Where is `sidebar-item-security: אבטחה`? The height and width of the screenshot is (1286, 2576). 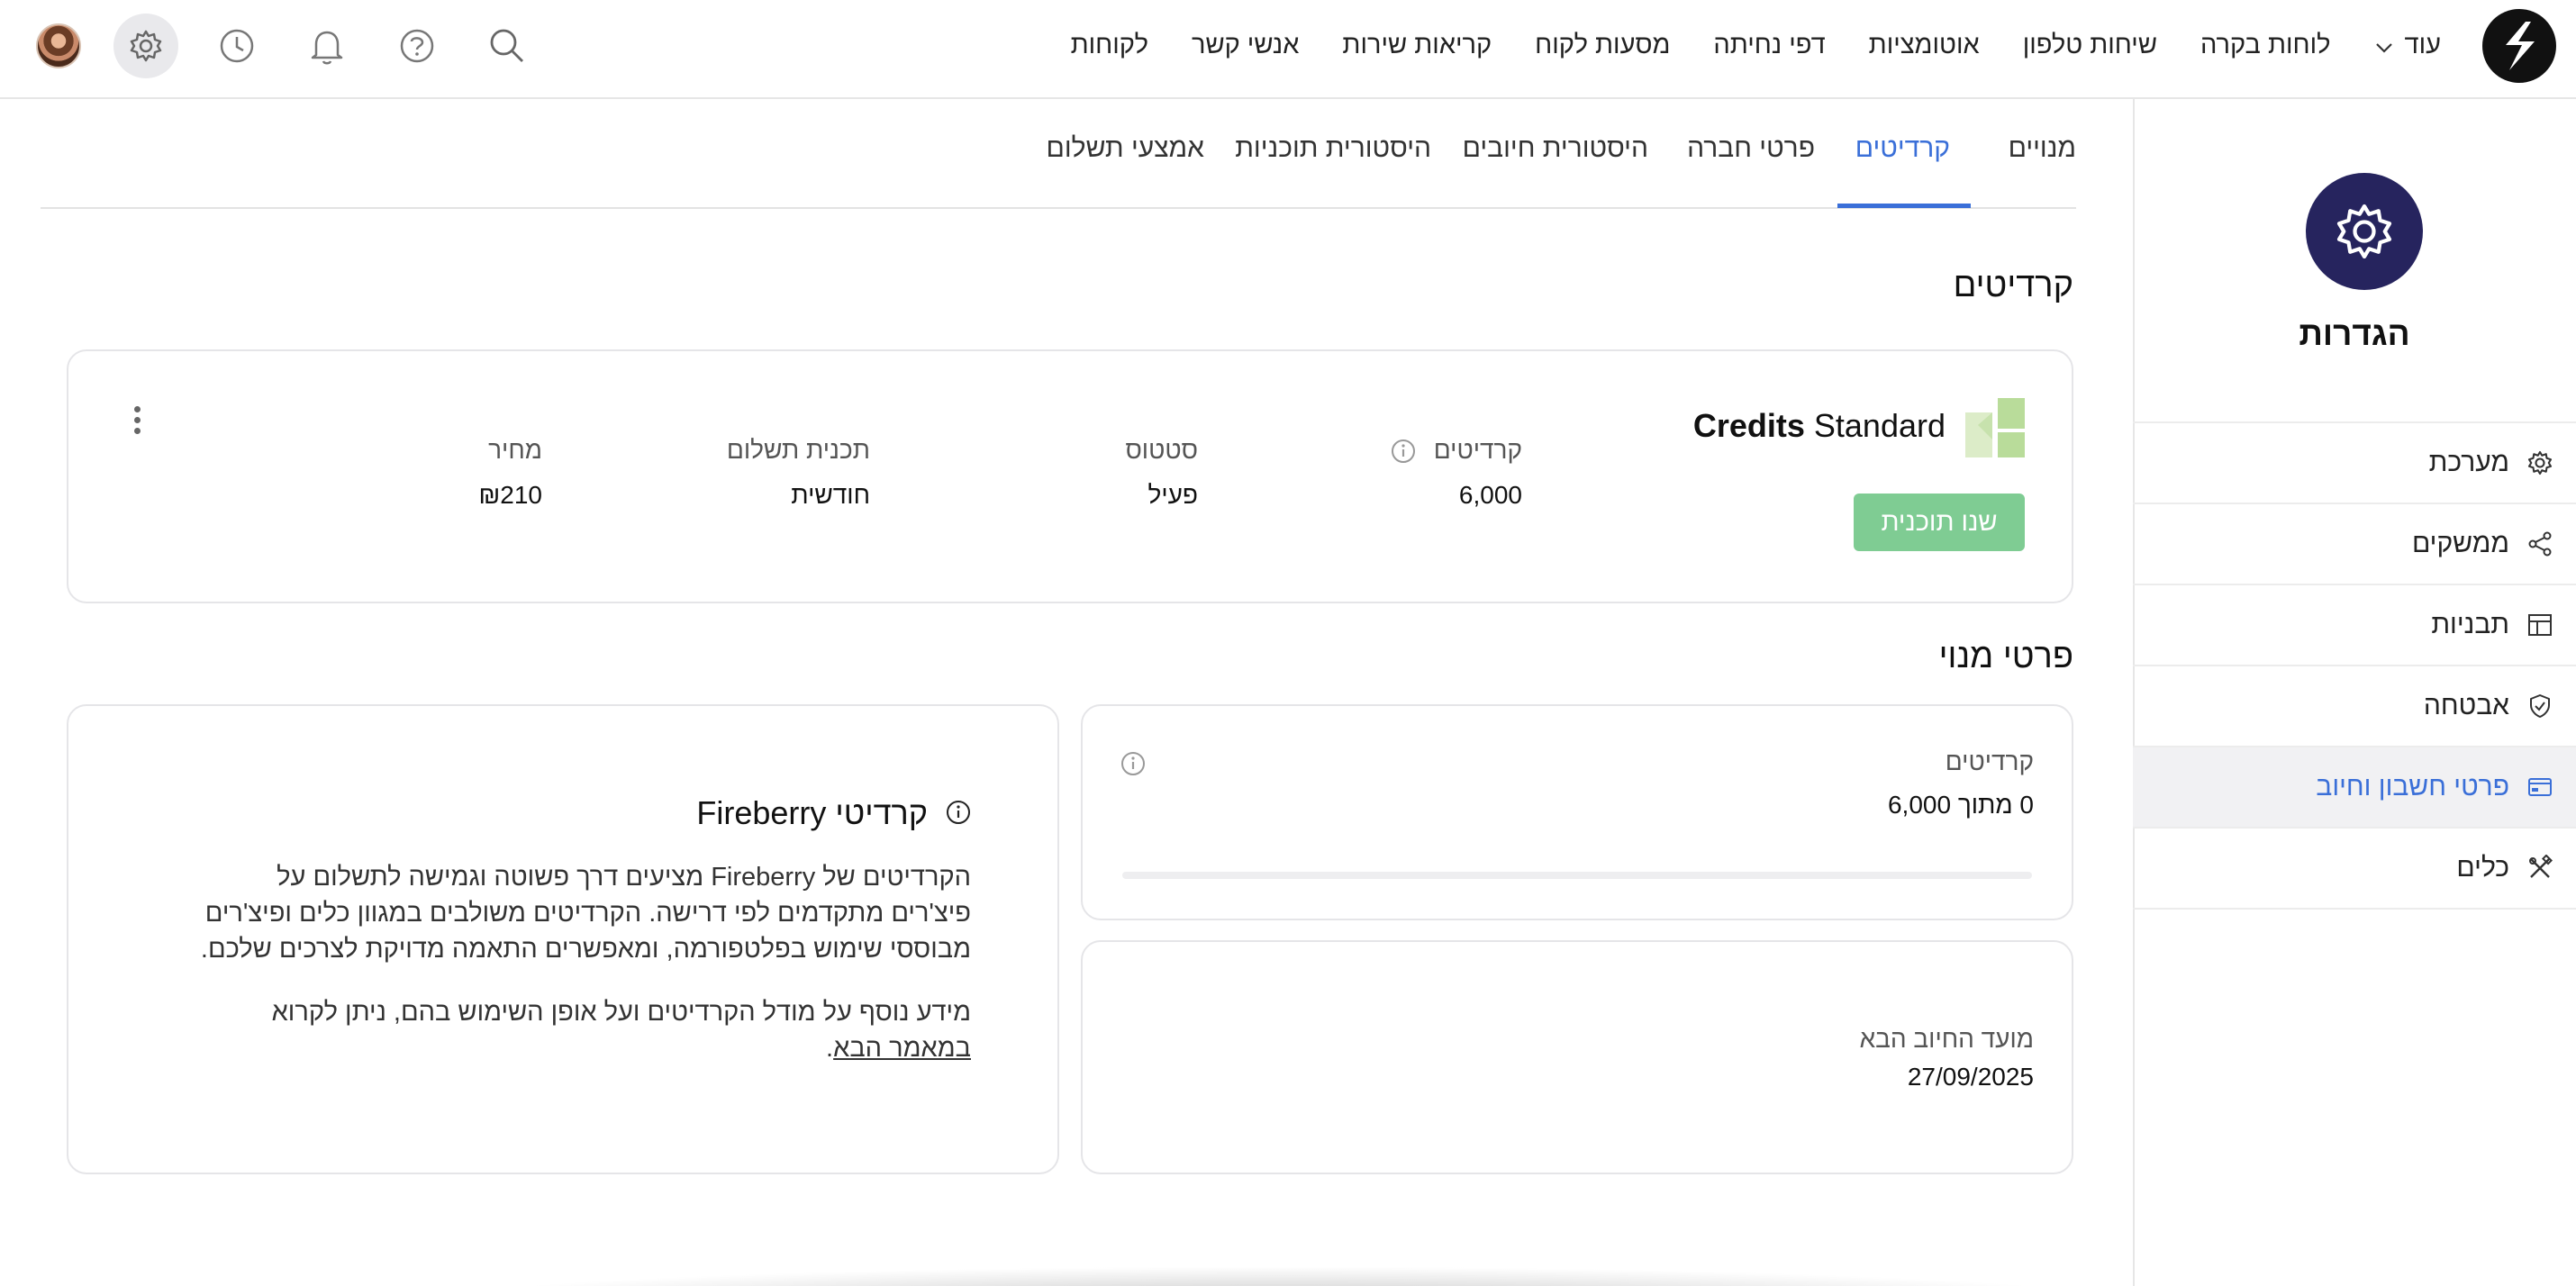 sidebar-item-security: אבטחה is located at coordinates (2355, 706).